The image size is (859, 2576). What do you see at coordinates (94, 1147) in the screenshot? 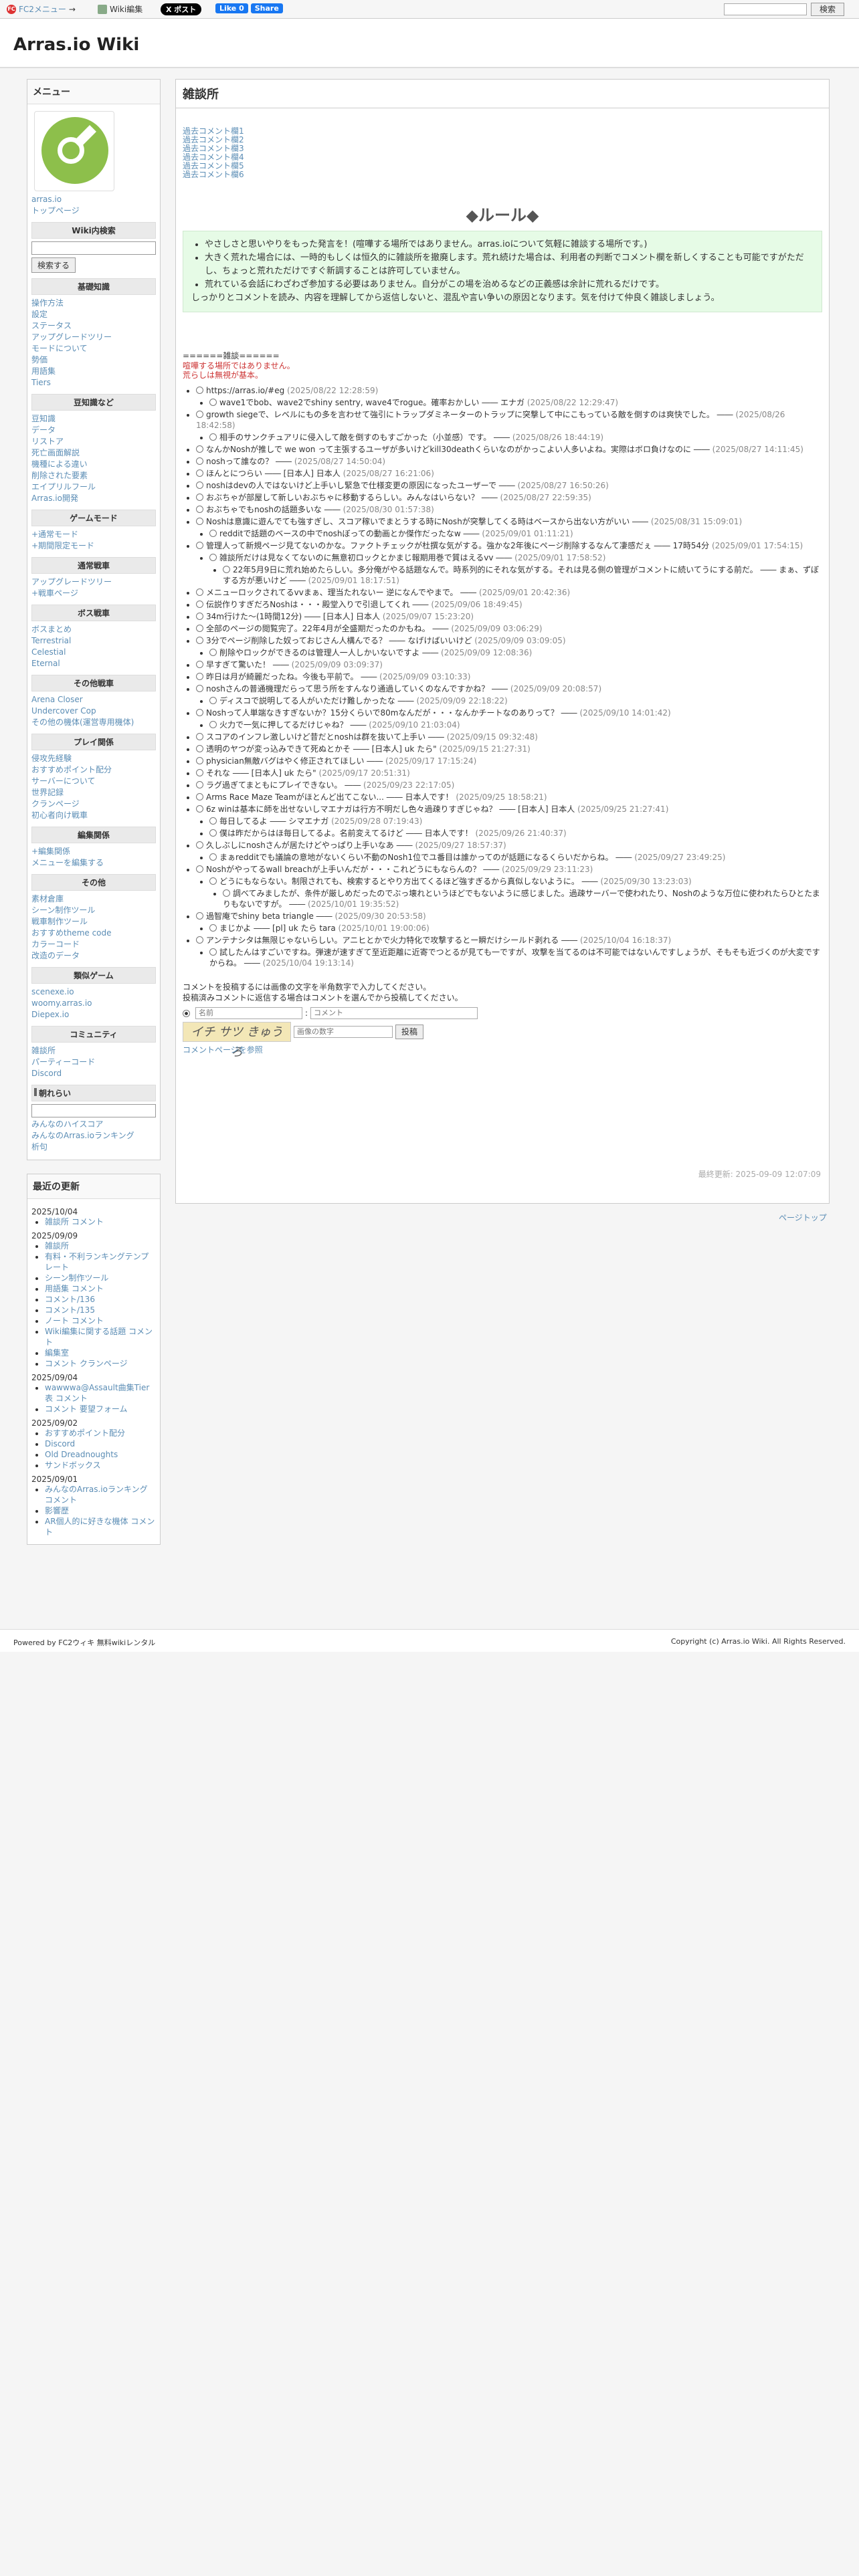
I see `misc-link: 析句` at bounding box center [94, 1147].